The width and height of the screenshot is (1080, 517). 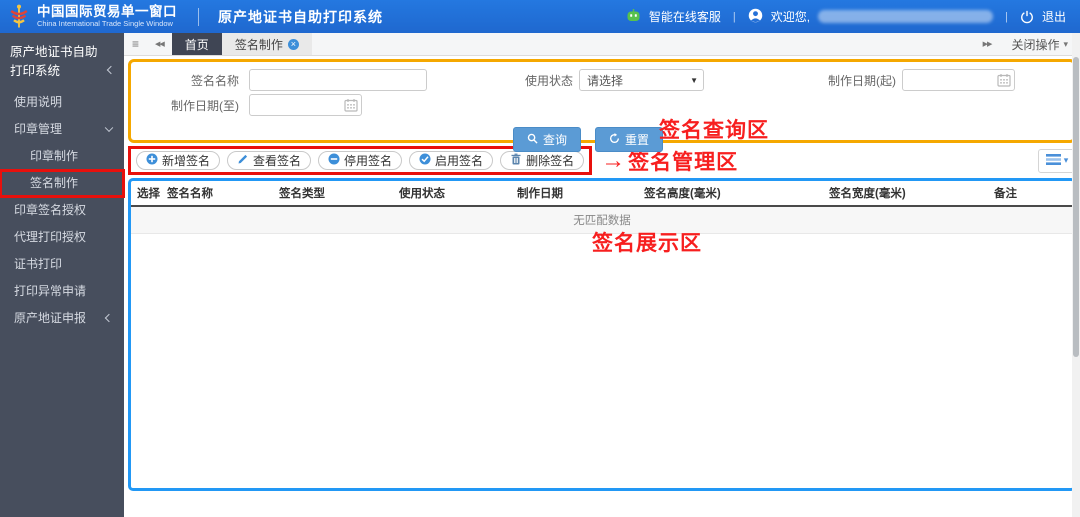 I want to click on welcome-label: 欢迎您,, so click(x=790, y=17).